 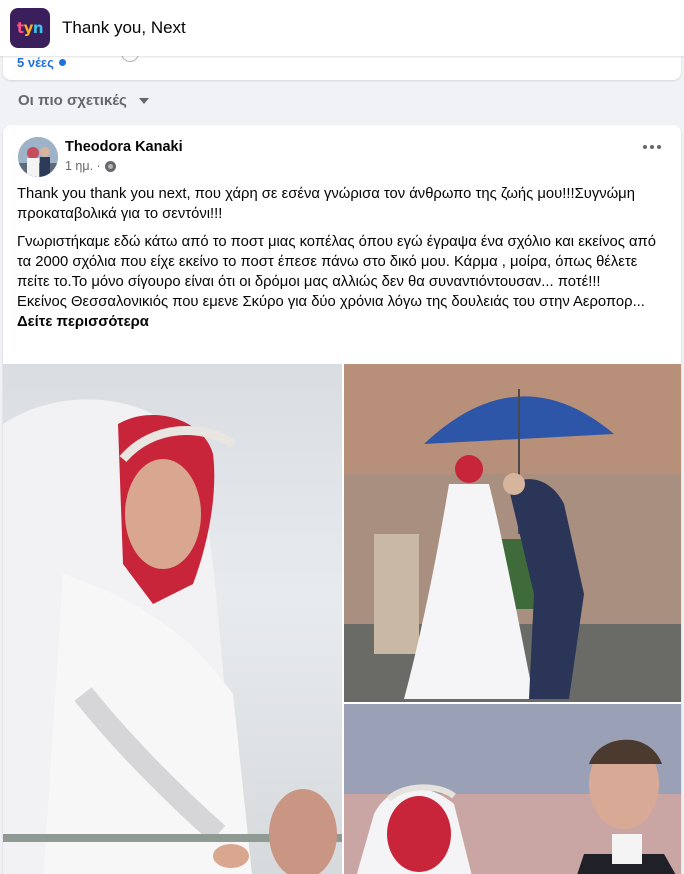 What do you see at coordinates (124, 28) in the screenshot?
I see `group-name: Thank you, Next` at bounding box center [124, 28].